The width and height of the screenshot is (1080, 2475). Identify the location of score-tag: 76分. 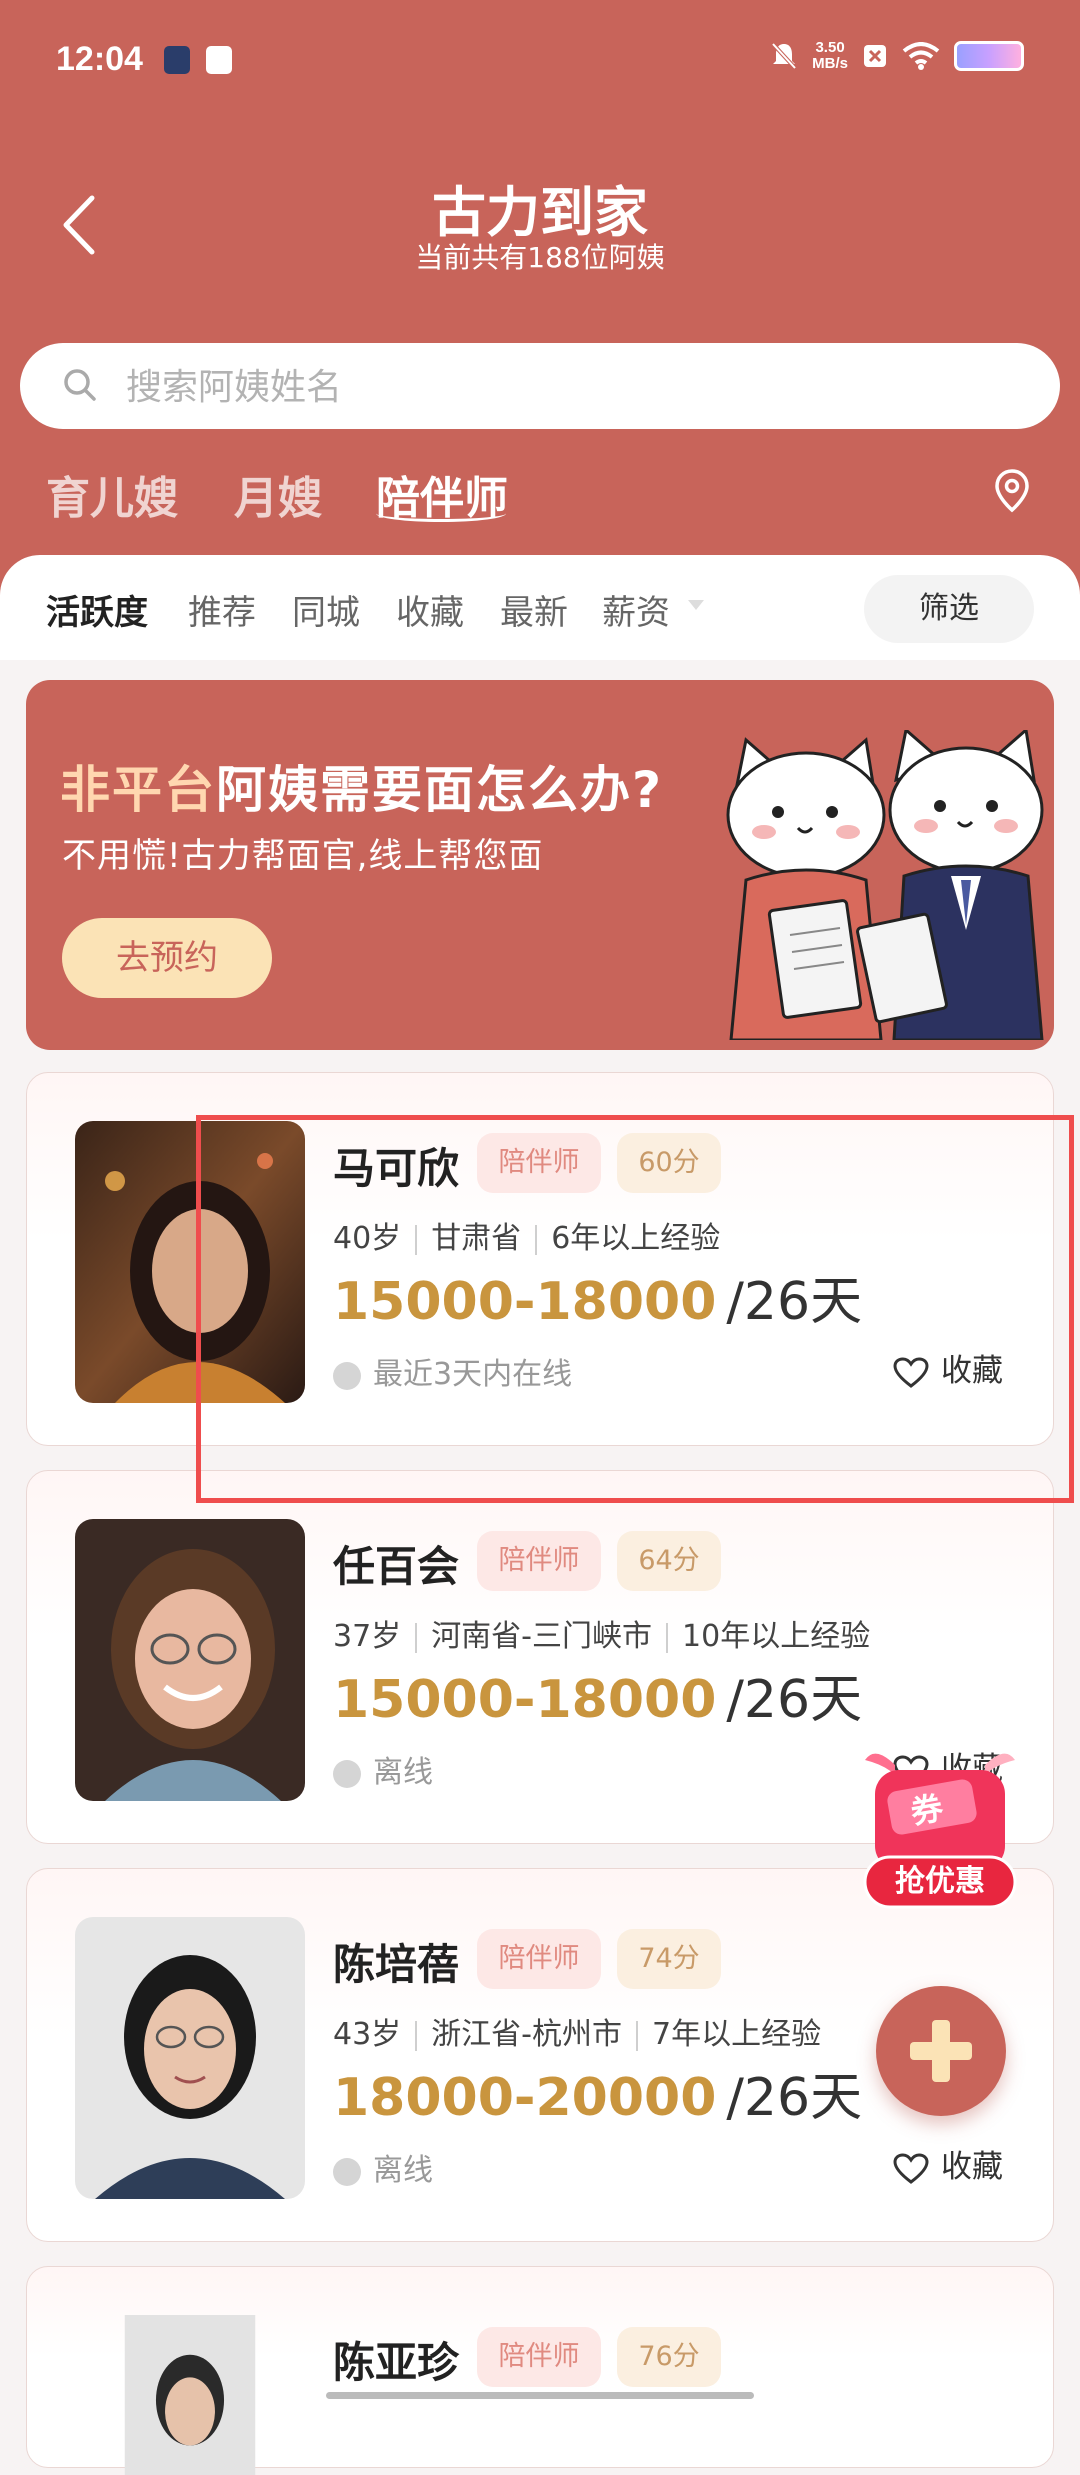
(669, 2357).